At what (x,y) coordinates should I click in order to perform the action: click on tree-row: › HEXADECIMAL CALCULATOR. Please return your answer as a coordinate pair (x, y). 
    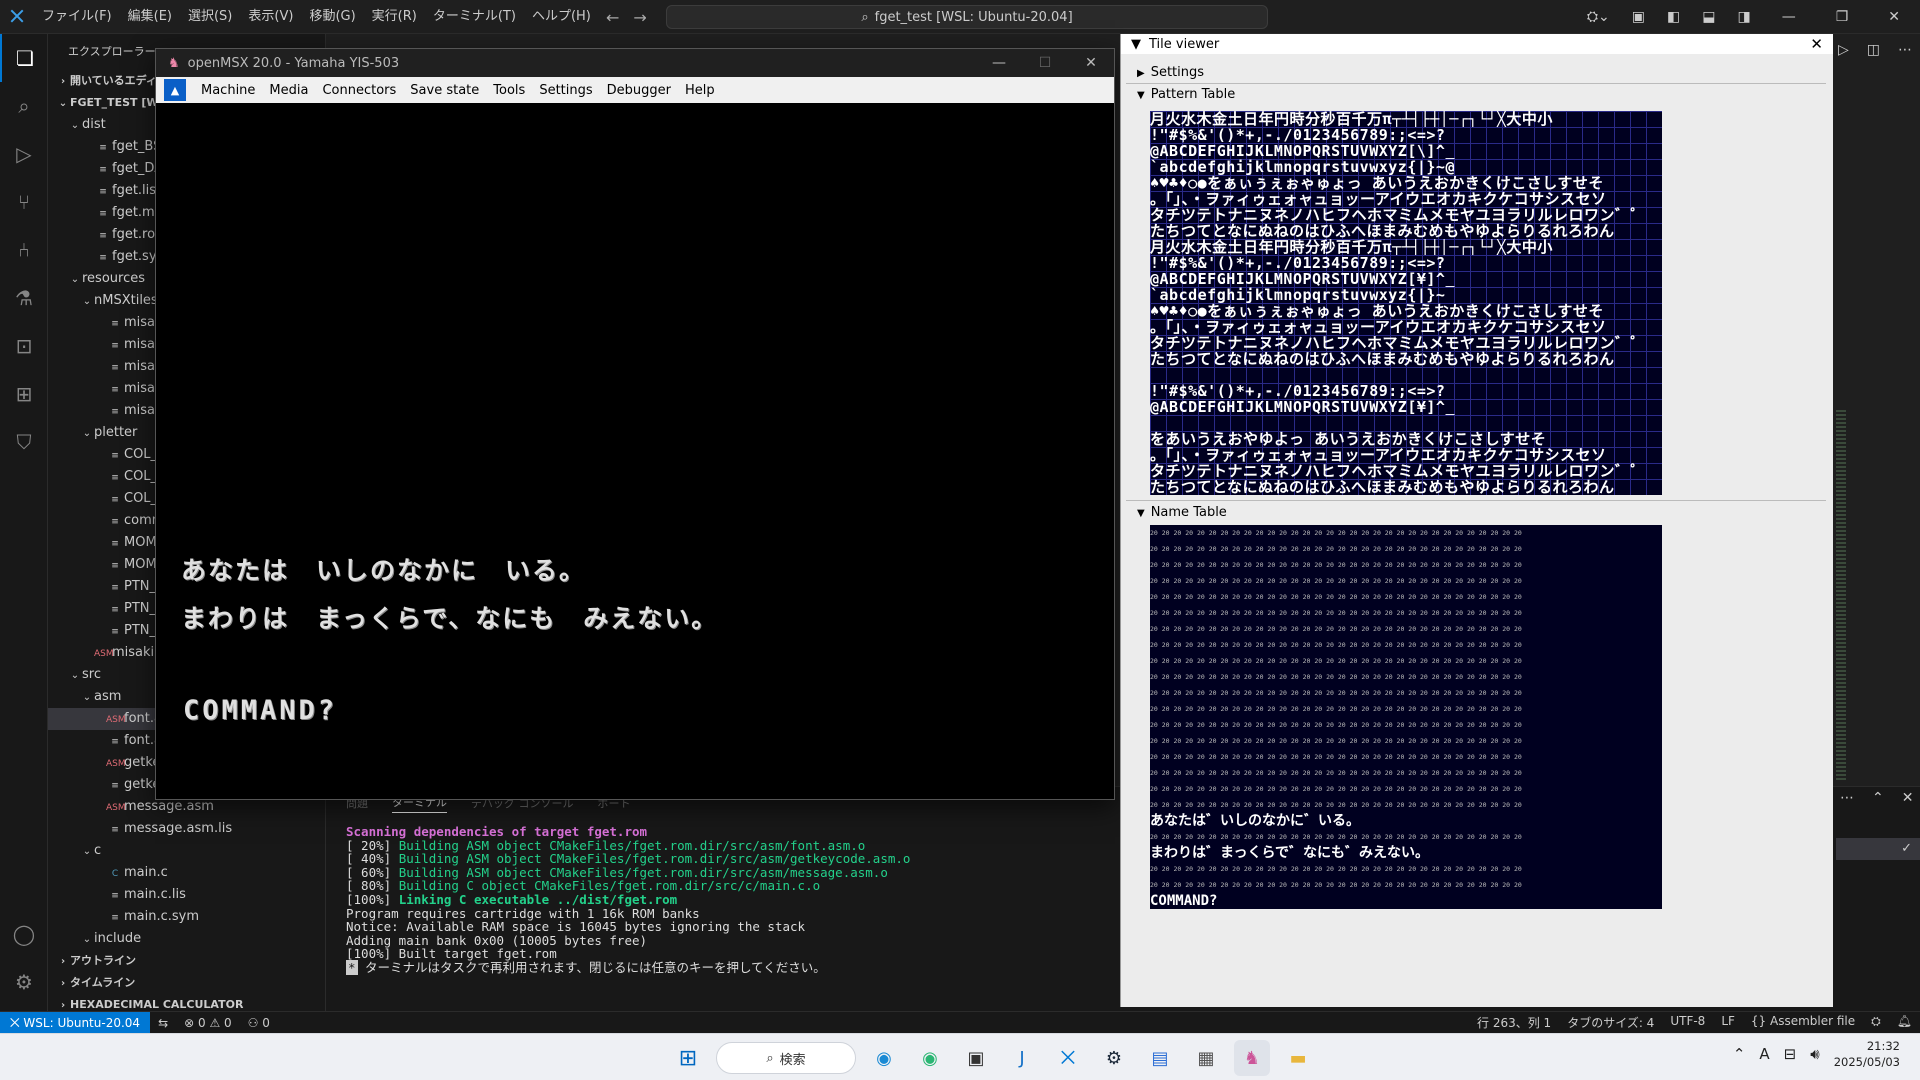
    Looking at the image, I should click on (186, 1002).